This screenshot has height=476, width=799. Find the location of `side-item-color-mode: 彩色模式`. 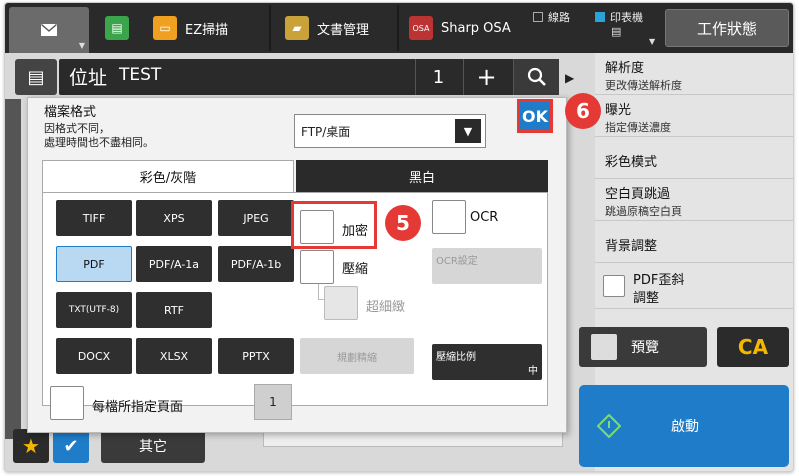

side-item-color-mode: 彩色模式 is located at coordinates (694, 158).